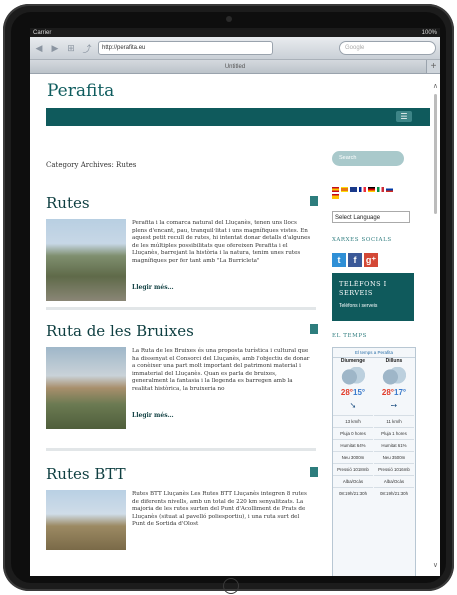 The image size is (457, 595). Describe the element at coordinates (55, 48) in the screenshot. I see `forward-icon: ▶` at that location.